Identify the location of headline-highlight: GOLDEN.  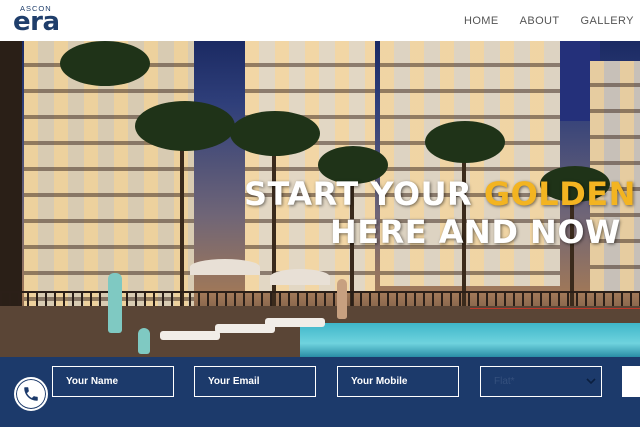
(559, 194).